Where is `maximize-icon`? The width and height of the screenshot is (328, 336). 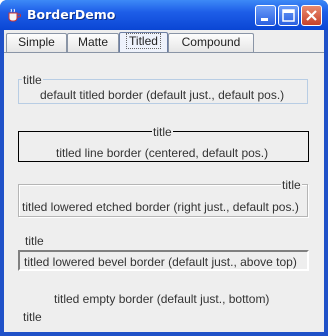 maximize-icon is located at coordinates (288, 15).